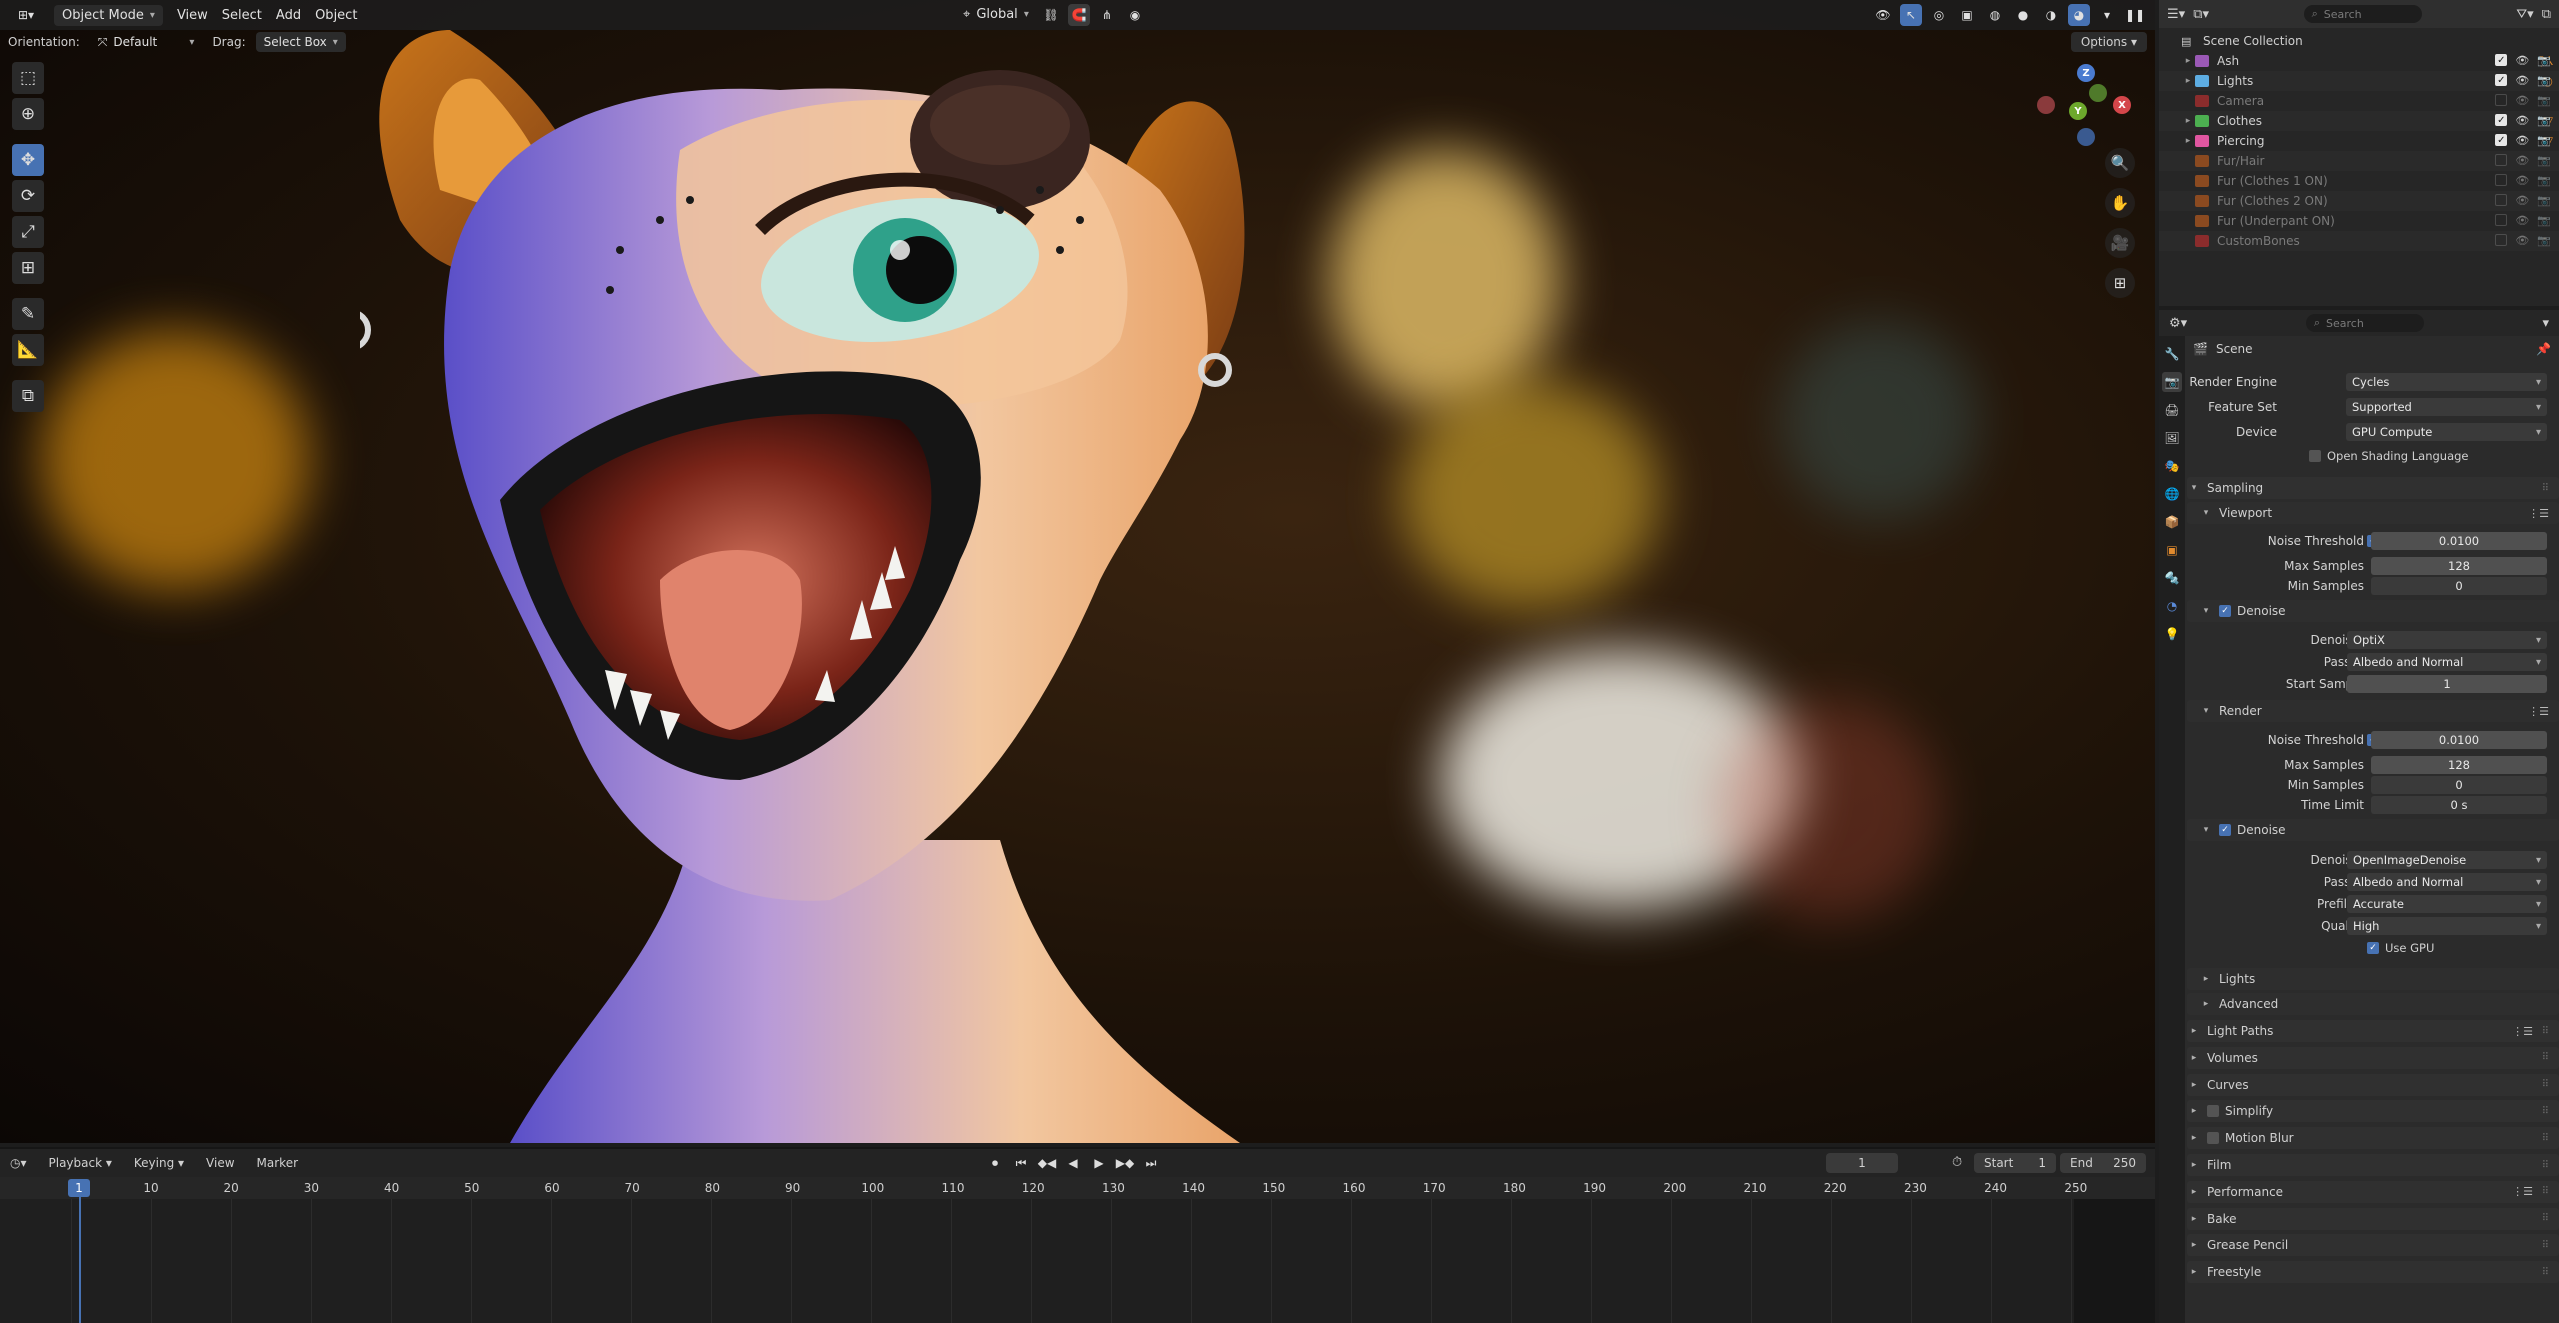 This screenshot has height=1323, width=2559. What do you see at coordinates (2225, 611) in the screenshot?
I see `vp-denoise-checkbox: ✓` at bounding box center [2225, 611].